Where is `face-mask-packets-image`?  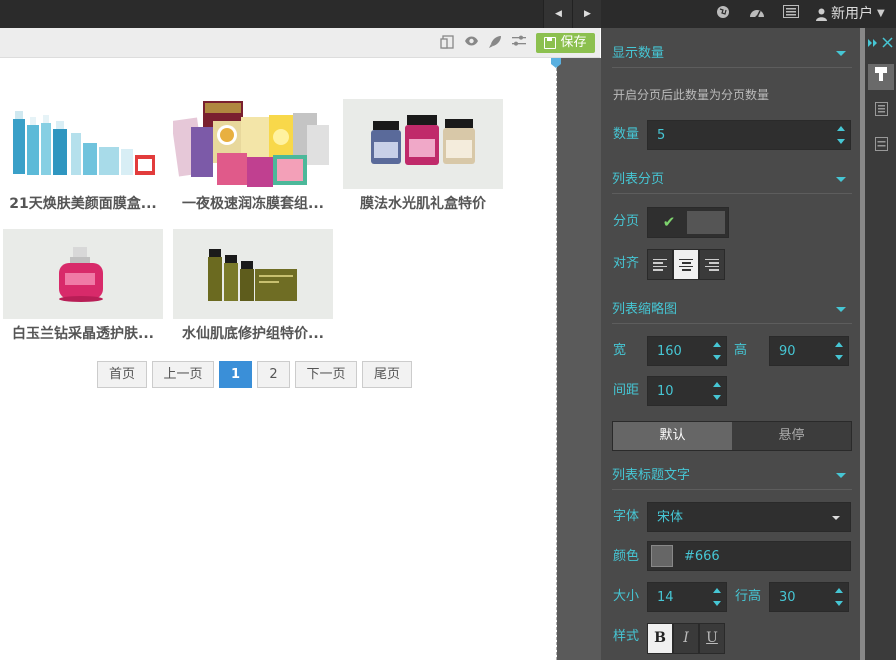 face-mask-packets-image is located at coordinates (253, 144).